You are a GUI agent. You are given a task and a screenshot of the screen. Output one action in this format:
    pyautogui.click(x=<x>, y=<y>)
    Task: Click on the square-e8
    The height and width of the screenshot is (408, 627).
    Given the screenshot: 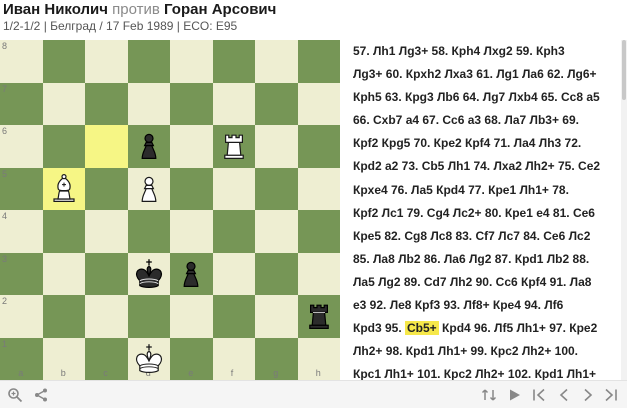 What is the action you would take?
    pyautogui.click(x=191, y=61)
    